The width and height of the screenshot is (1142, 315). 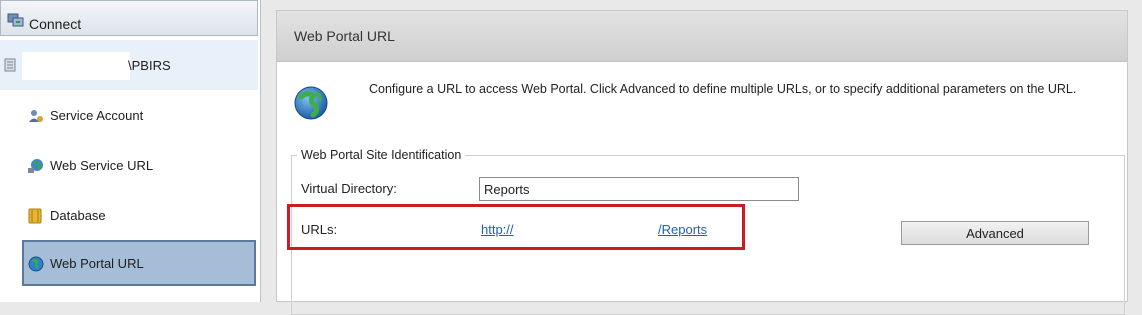 What do you see at coordinates (16, 22) in the screenshot?
I see `connect-icon` at bounding box center [16, 22].